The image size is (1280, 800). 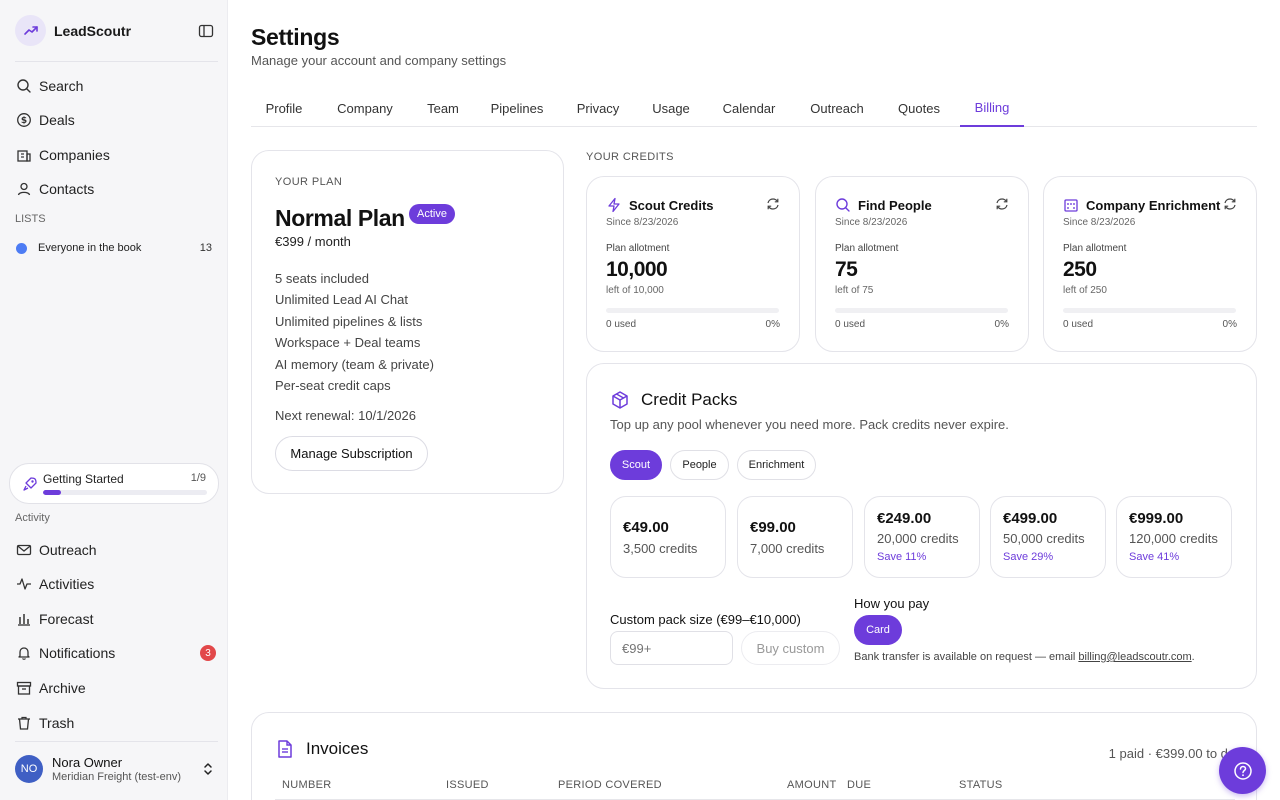 What do you see at coordinates (1153, 205) in the screenshot?
I see `credit-title: Company Enrichment` at bounding box center [1153, 205].